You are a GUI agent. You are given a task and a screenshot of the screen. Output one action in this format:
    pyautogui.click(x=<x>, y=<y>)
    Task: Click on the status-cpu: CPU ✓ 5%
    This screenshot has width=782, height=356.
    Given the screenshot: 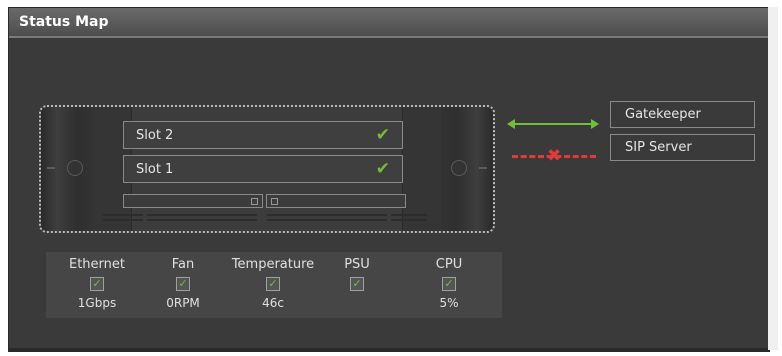 What is the action you would take?
    pyautogui.click(x=449, y=281)
    